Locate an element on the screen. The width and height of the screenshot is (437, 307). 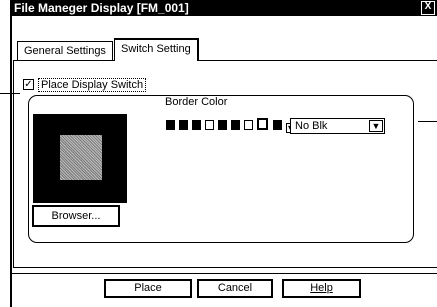
chevron-down-icon: ▼ is located at coordinates (376, 126).